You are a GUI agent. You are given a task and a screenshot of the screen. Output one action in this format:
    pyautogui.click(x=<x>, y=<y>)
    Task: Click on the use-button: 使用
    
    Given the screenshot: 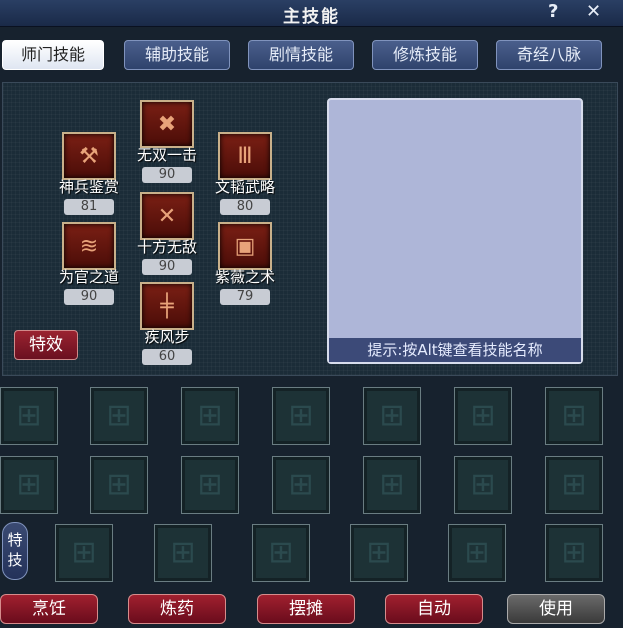 What is the action you would take?
    pyautogui.click(x=556, y=609)
    